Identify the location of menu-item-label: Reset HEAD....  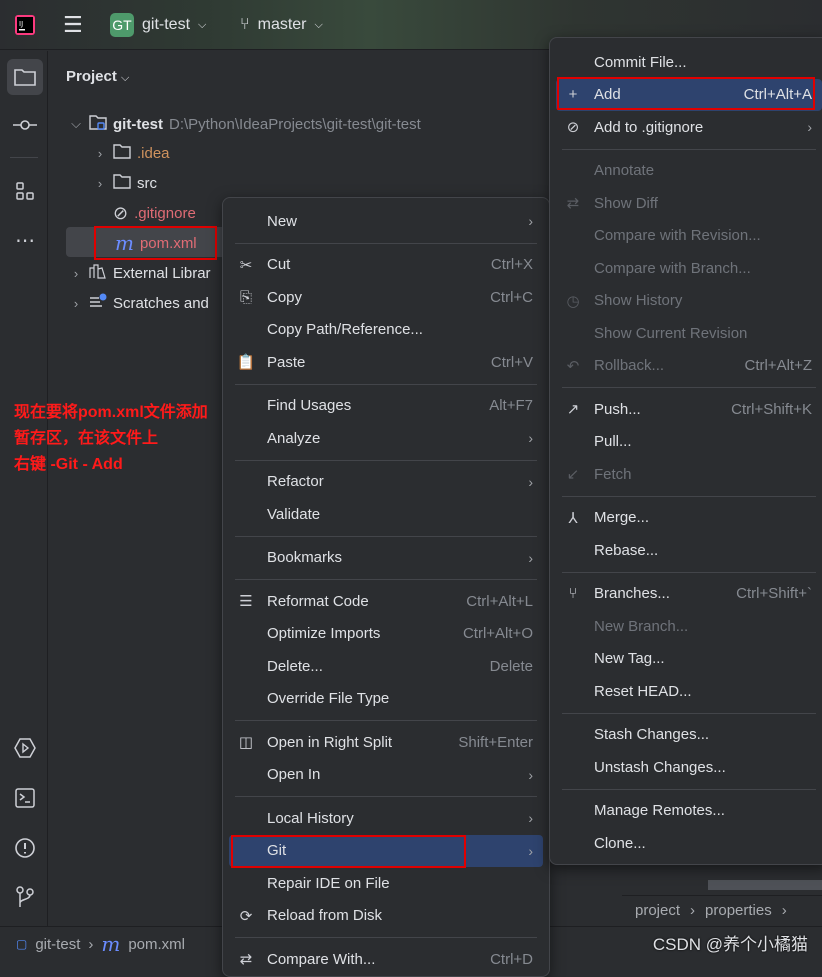
(643, 691).